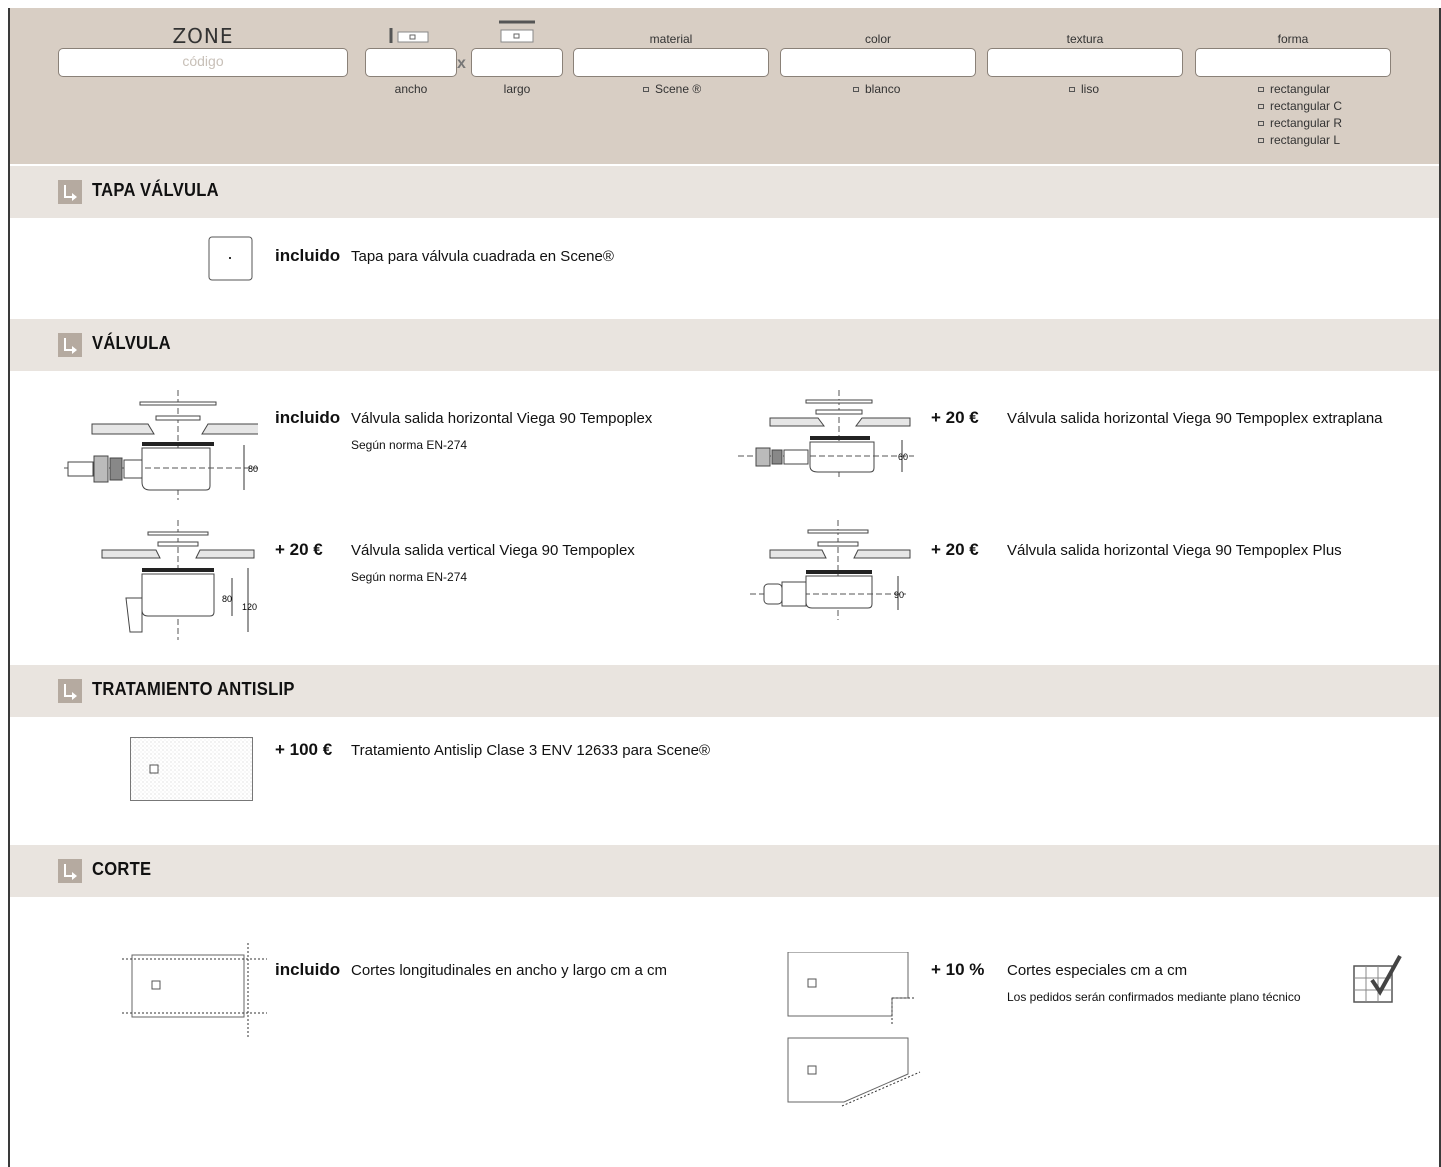 Image resolution: width=1441 pixels, height=1167 pixels. What do you see at coordinates (304, 749) in the screenshot?
I see `price-label: + 100 €` at bounding box center [304, 749].